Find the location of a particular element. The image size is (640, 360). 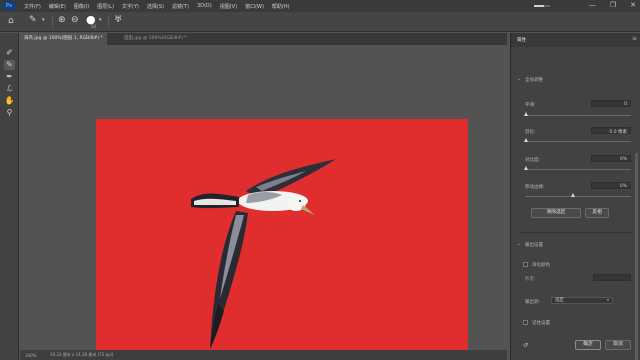

menu-view: 视图(V) is located at coordinates (228, 6).